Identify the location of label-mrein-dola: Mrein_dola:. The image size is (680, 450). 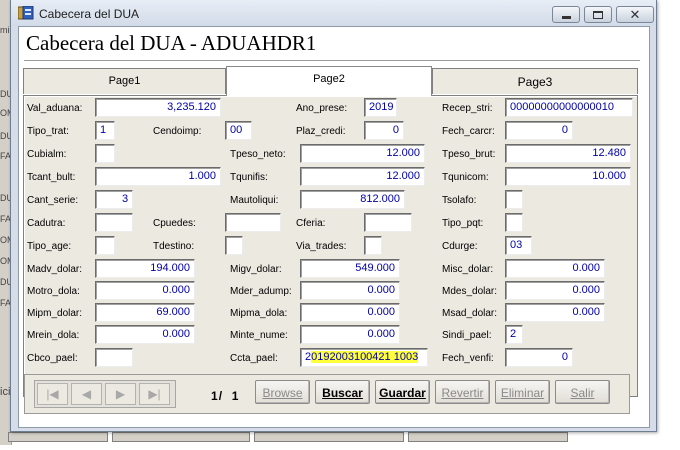
(53, 335).